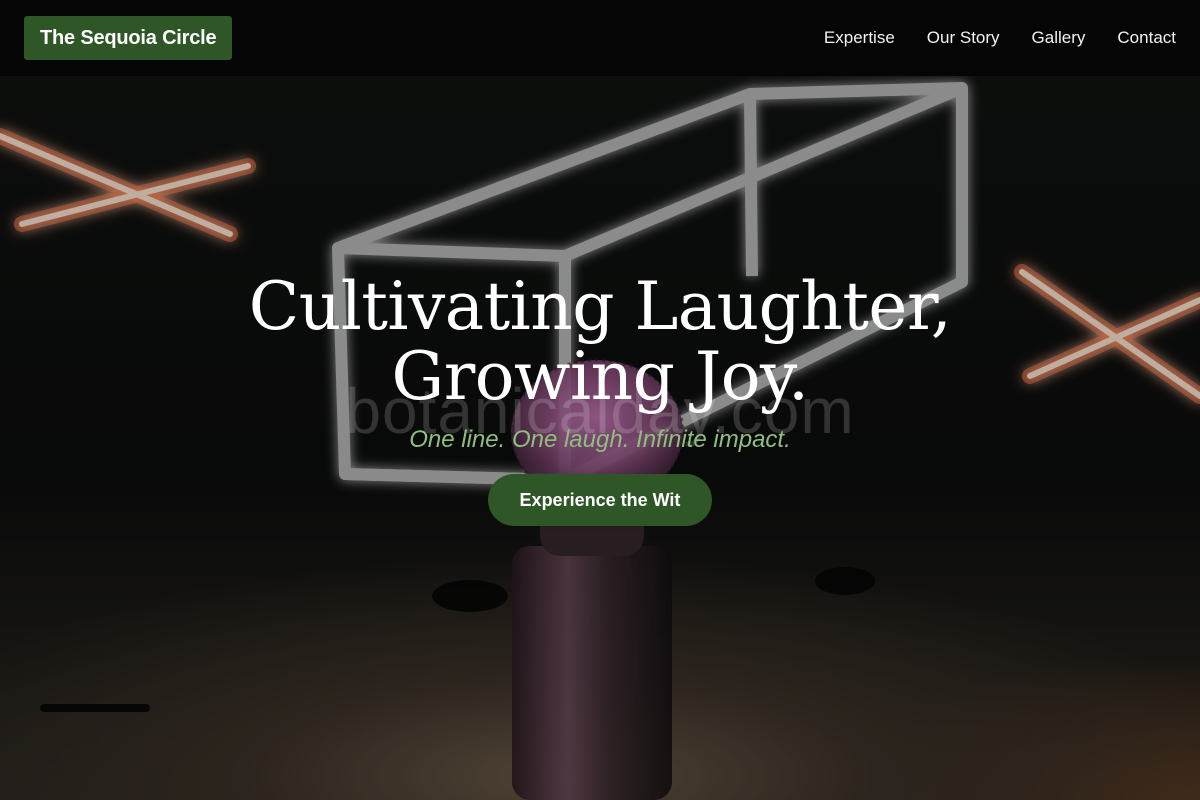 The width and height of the screenshot is (1200, 800). Describe the element at coordinates (1059, 38) in the screenshot. I see `nav-link-gallery: Gallery` at that location.